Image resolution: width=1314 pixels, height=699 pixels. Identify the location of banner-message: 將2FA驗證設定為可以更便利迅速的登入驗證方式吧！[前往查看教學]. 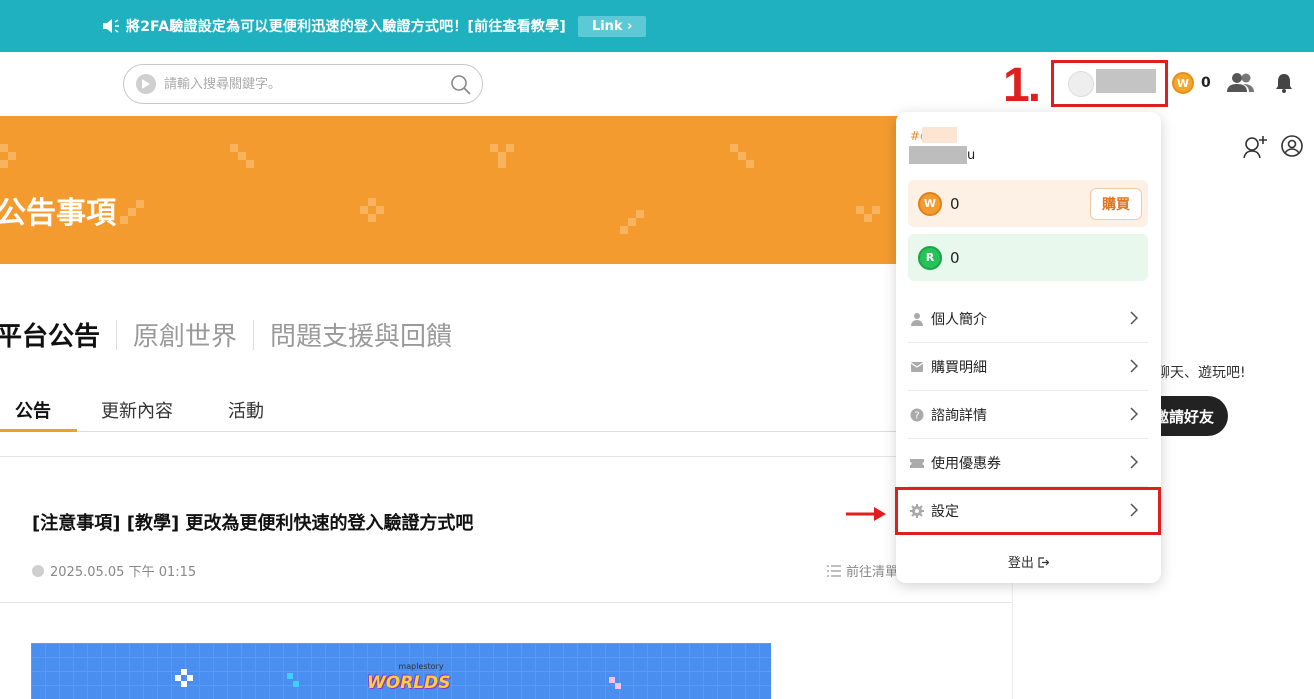
(346, 26).